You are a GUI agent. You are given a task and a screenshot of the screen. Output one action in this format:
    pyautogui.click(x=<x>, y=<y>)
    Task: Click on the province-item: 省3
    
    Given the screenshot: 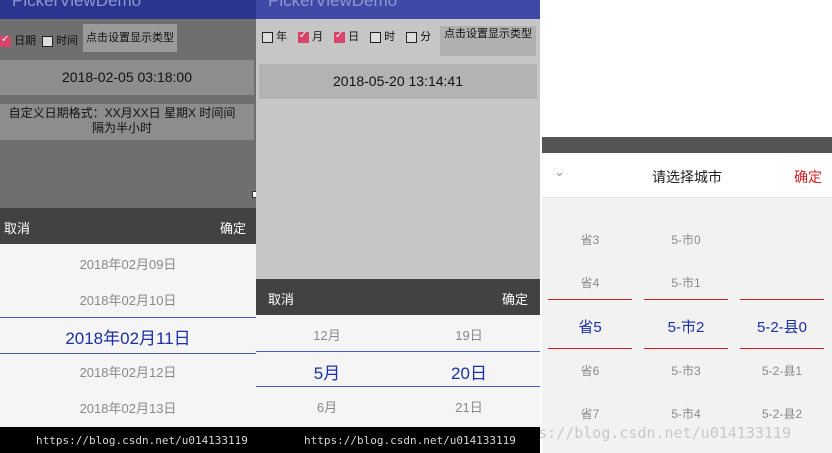 What is the action you would take?
    pyautogui.click(x=590, y=239)
    